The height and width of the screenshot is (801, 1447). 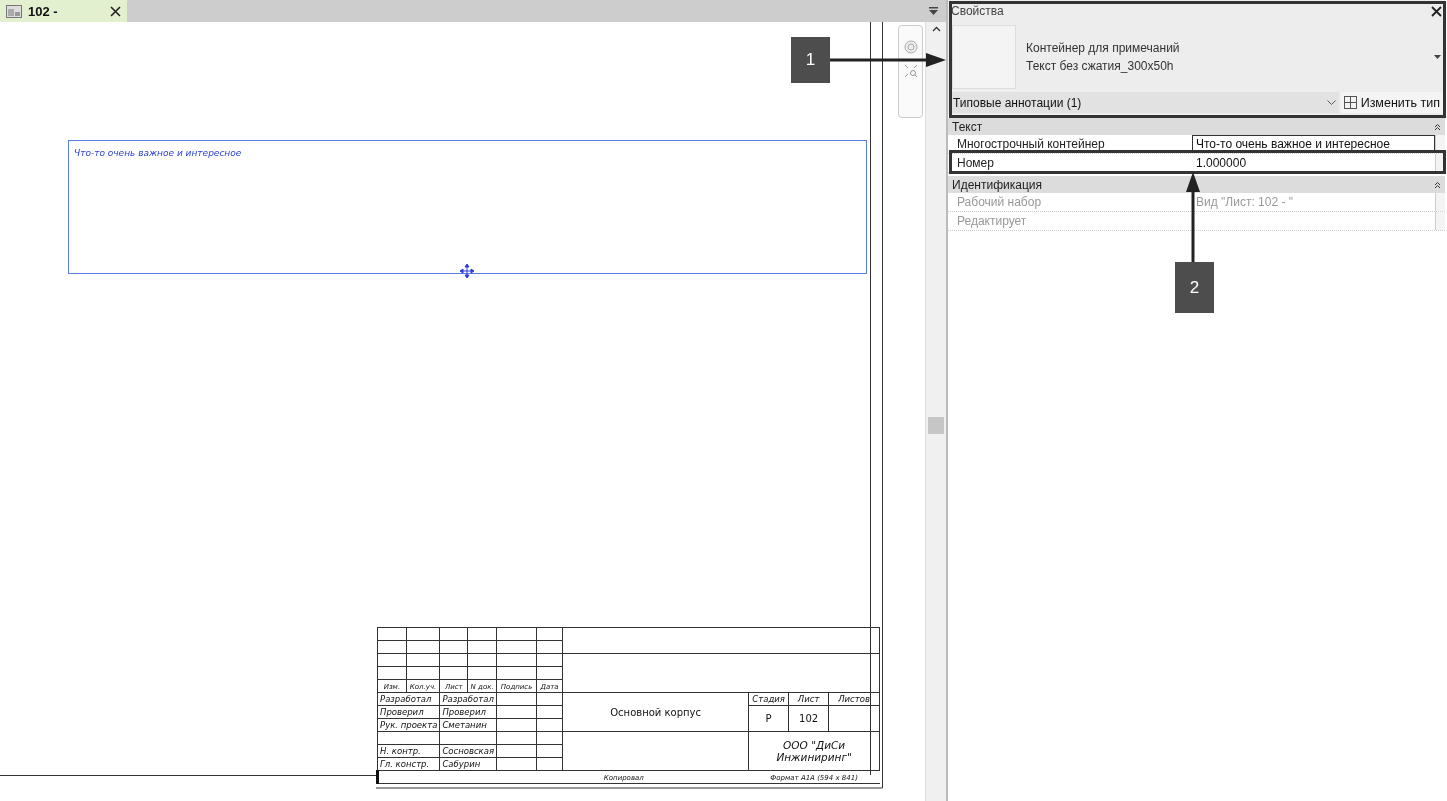 What do you see at coordinates (1196, 126) in the screenshot?
I see `group-header: Текст` at bounding box center [1196, 126].